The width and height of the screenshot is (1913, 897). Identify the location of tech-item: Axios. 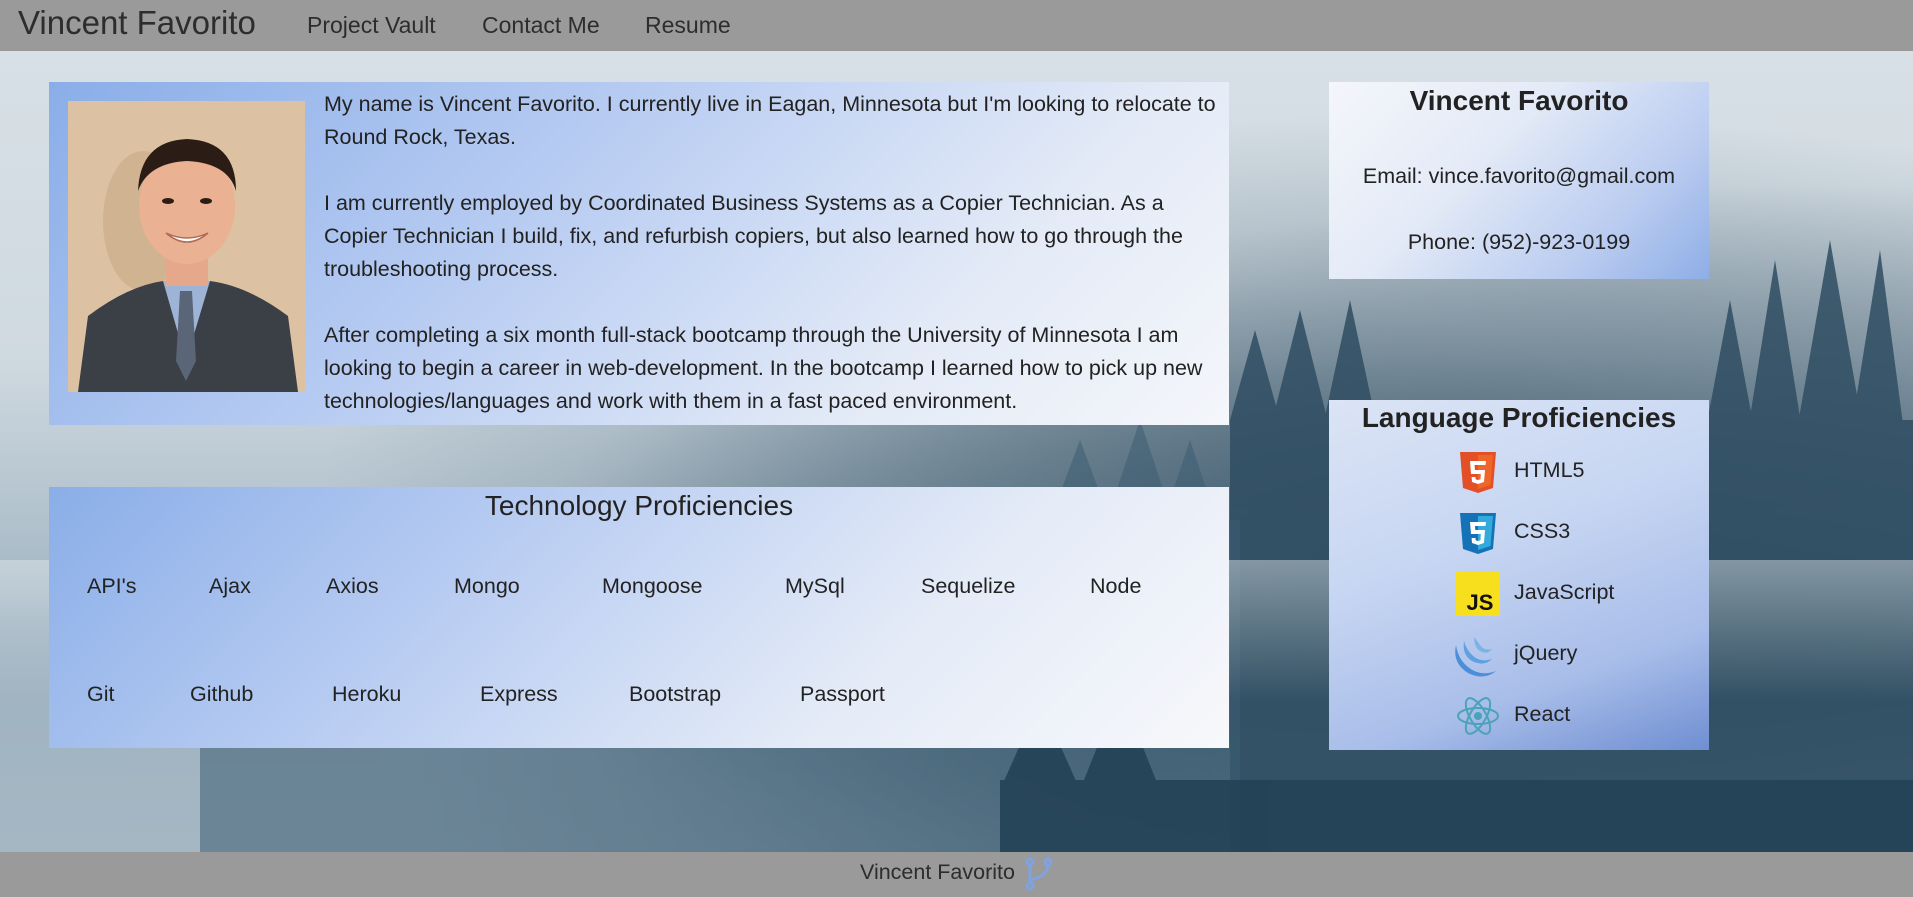
(352, 586).